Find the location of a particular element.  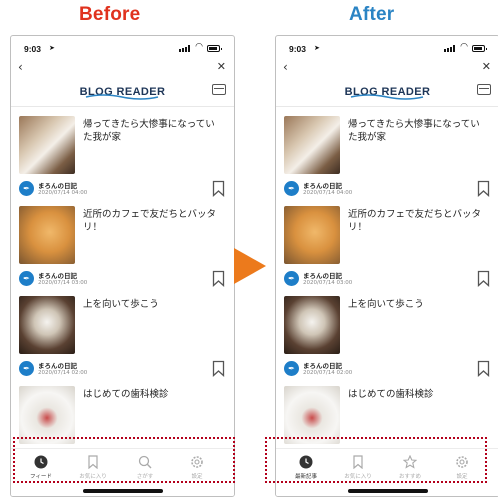

before-heading: Before is located at coordinates (110, 14).